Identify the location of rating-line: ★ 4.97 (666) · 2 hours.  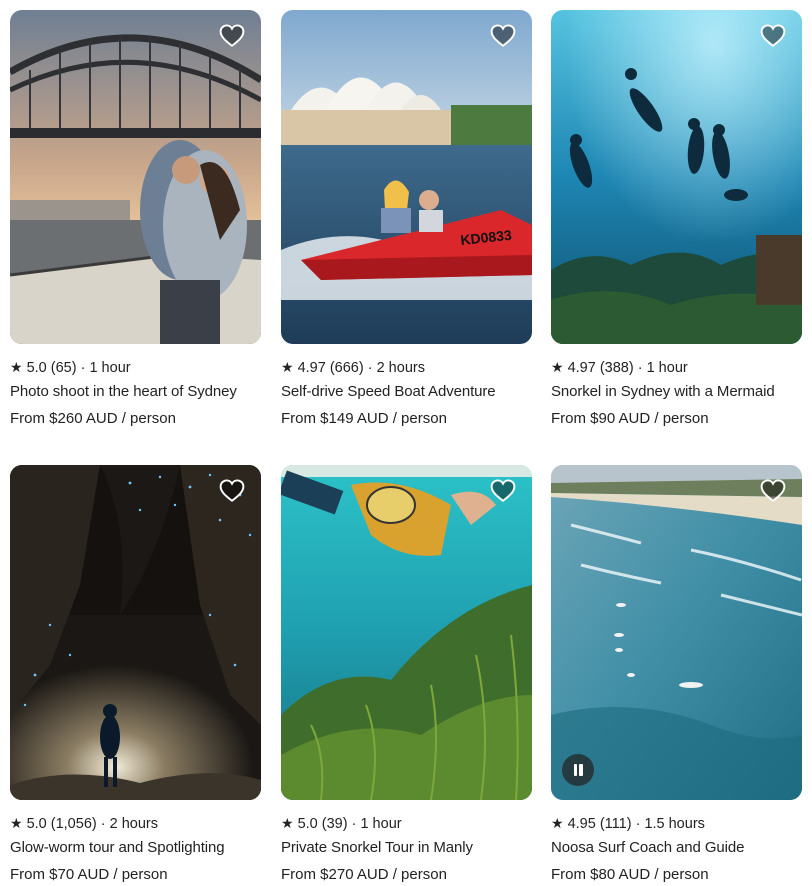
(406, 367).